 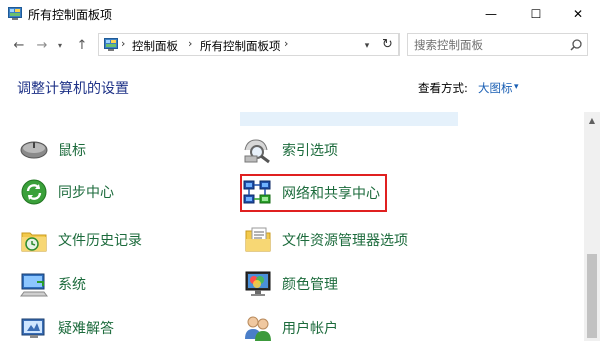 What do you see at coordinates (536, 14) in the screenshot?
I see `maximize-button: ☐` at bounding box center [536, 14].